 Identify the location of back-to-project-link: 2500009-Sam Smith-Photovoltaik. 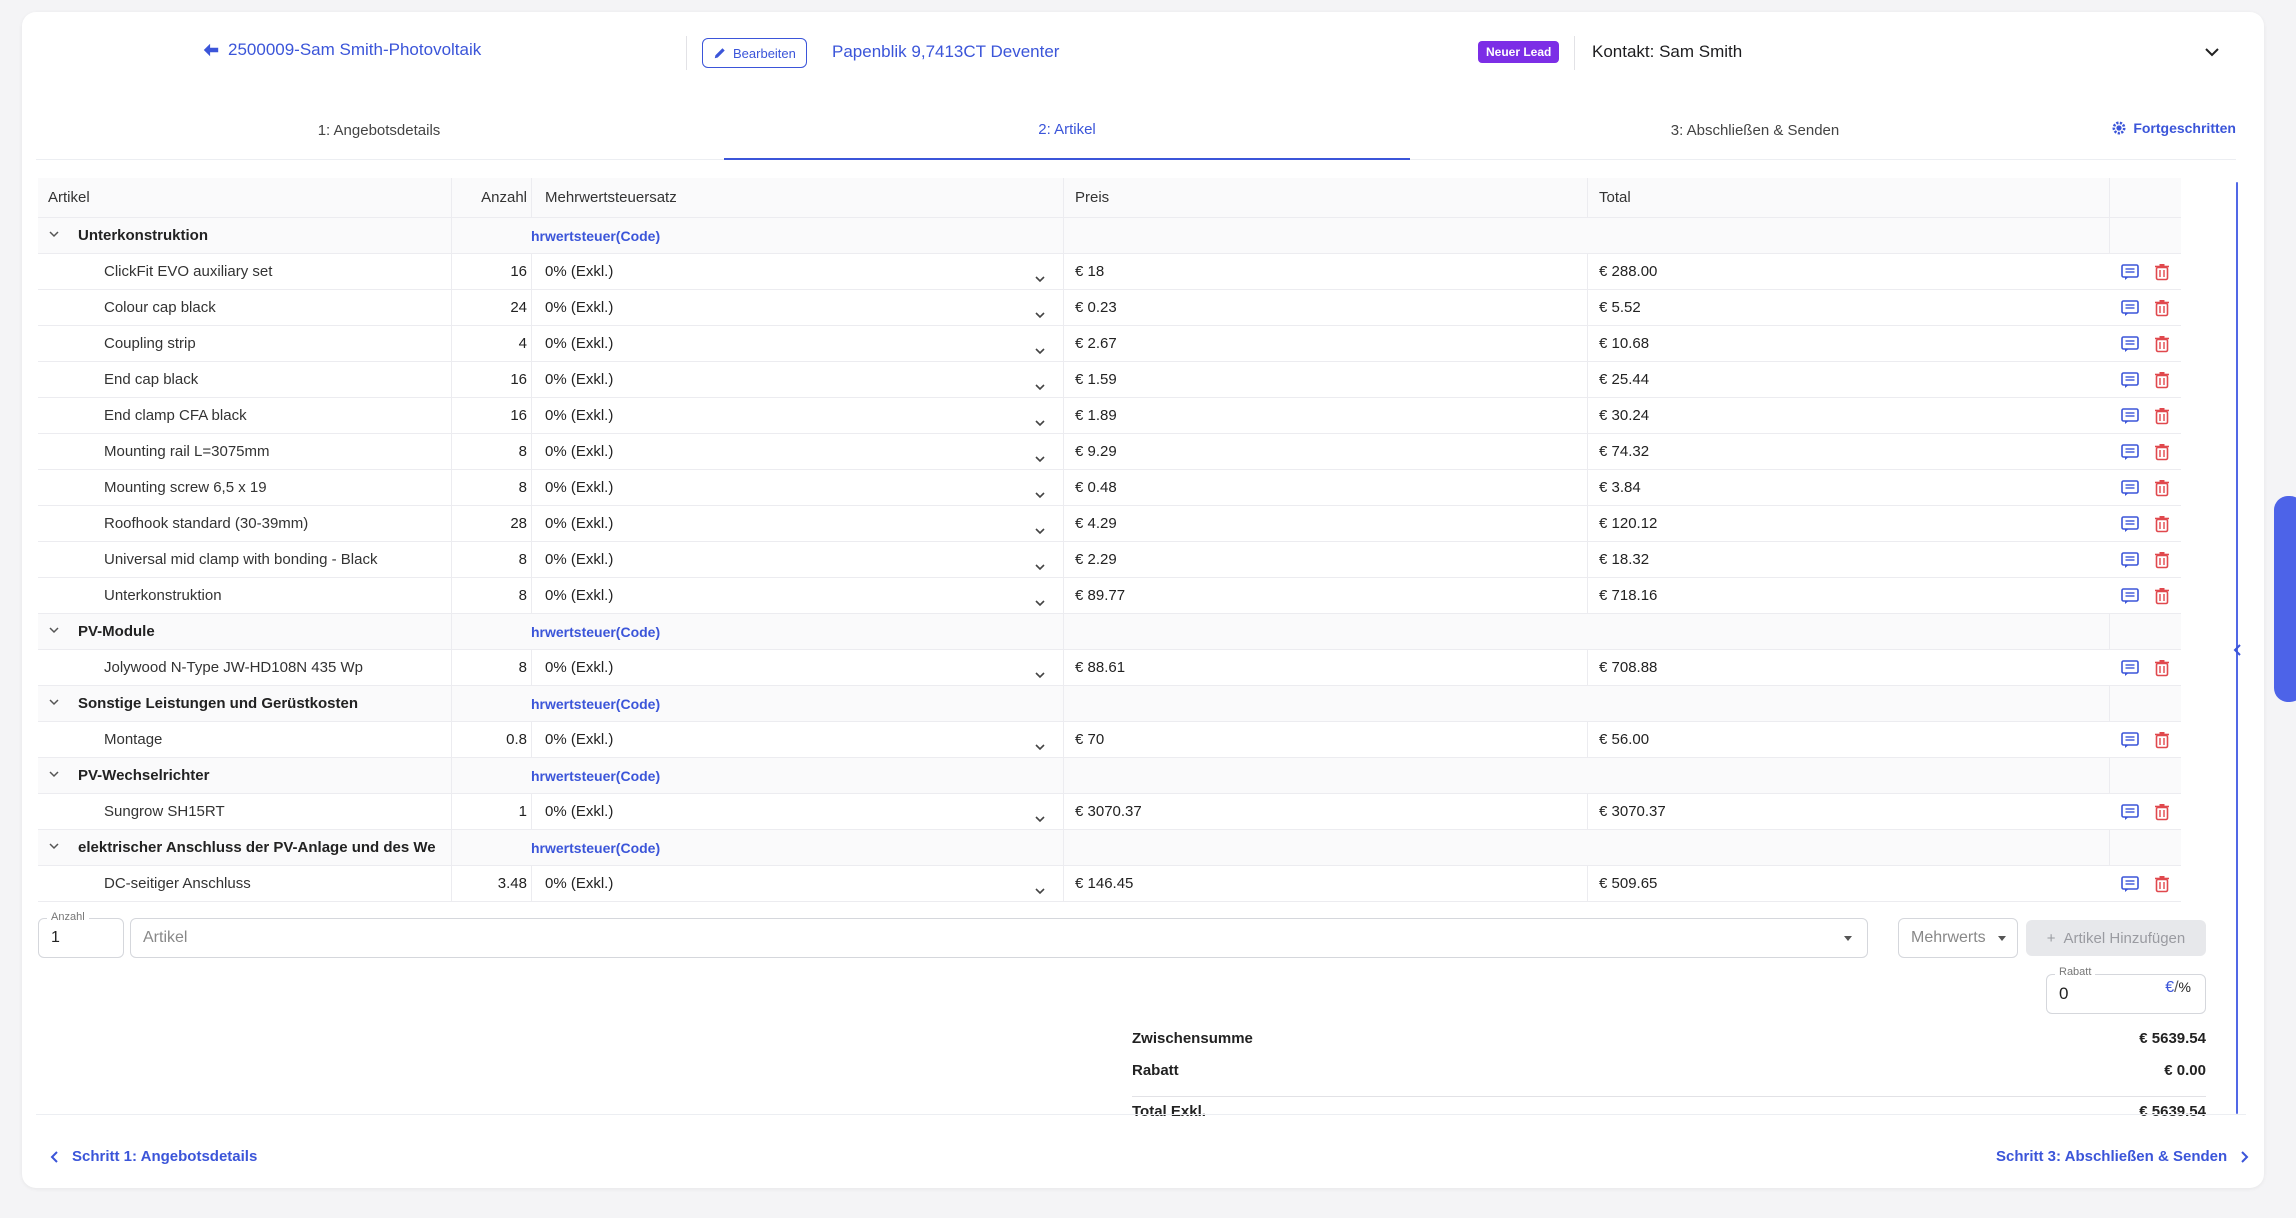
(341, 50).